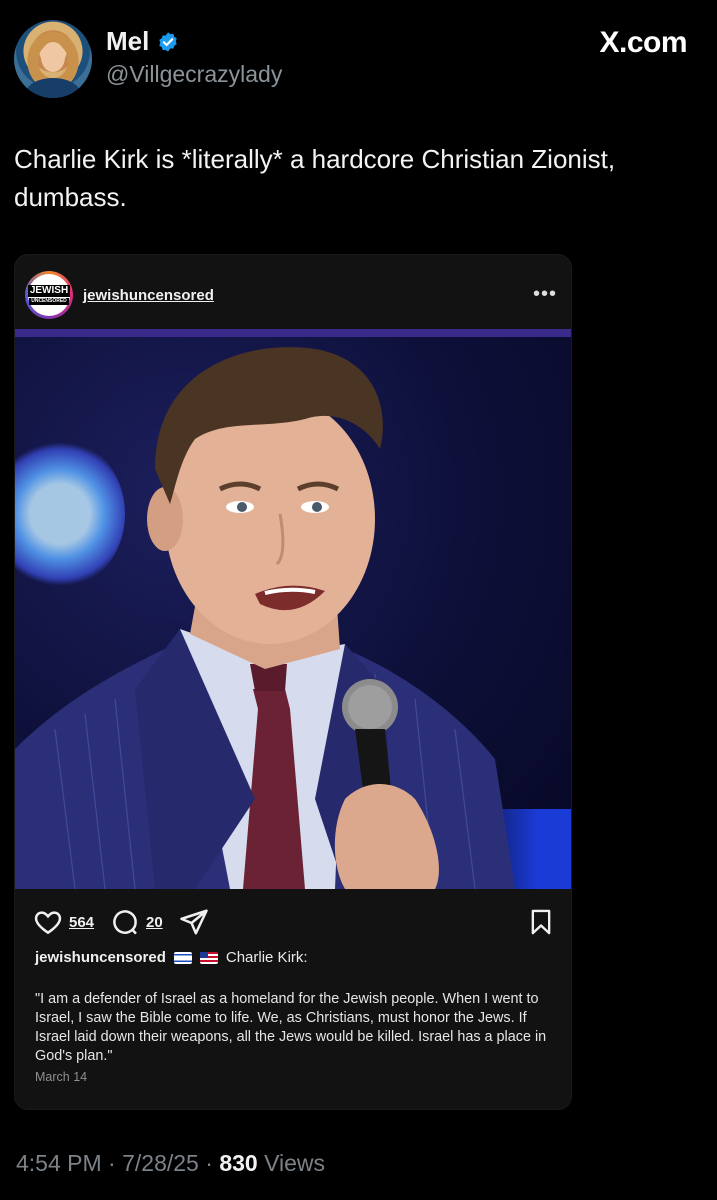 Image resolution: width=717 pixels, height=1200 pixels. Describe the element at coordinates (182, 957) in the screenshot. I see `israel-flag-icon` at that location.